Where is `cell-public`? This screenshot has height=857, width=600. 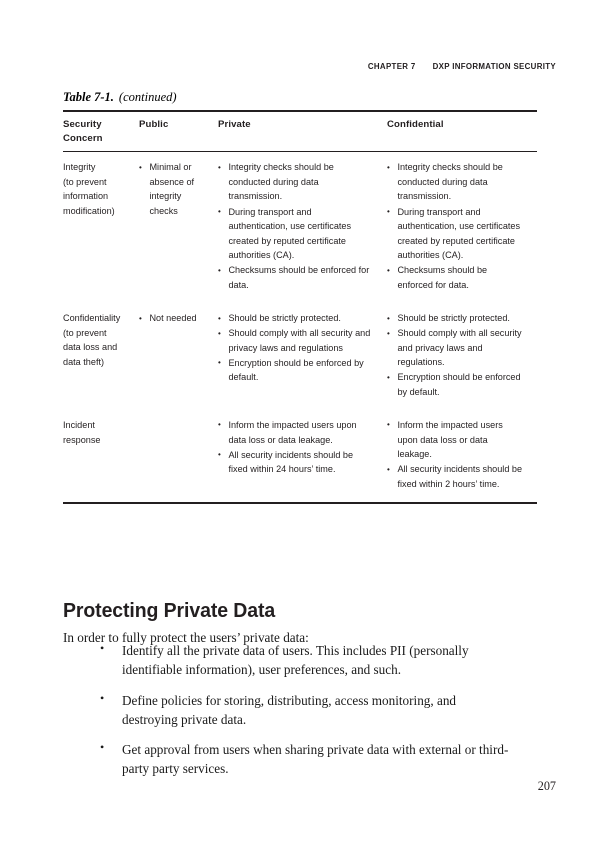
cell-public is located at coordinates (178, 456).